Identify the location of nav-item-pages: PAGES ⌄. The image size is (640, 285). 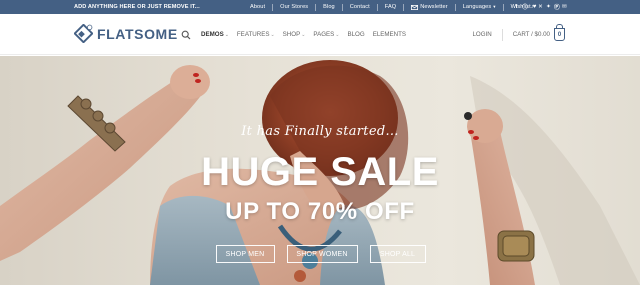
(326, 34).